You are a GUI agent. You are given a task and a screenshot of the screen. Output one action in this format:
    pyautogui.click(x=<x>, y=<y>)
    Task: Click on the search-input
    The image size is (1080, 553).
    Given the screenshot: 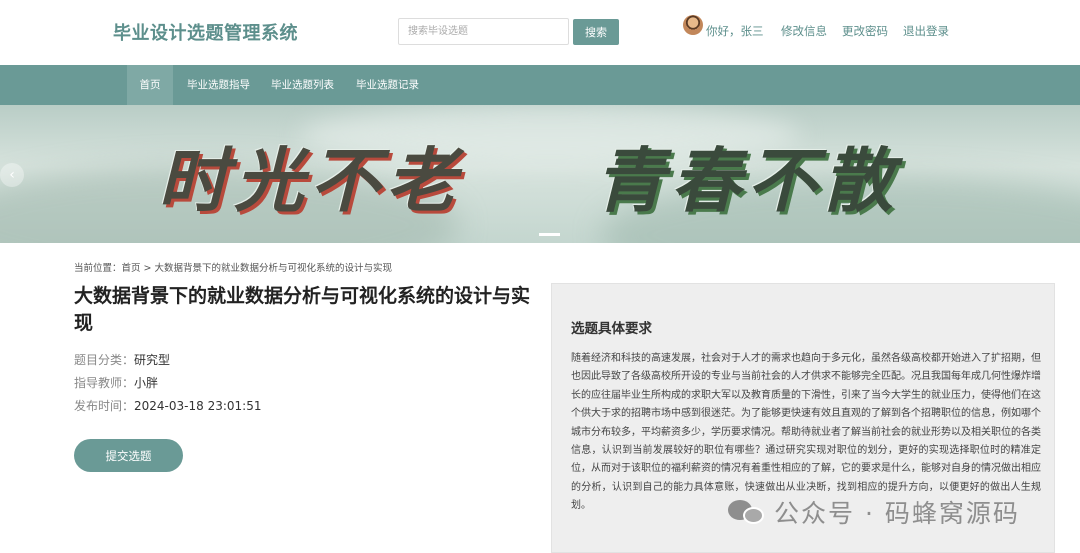 What is the action you would take?
    pyautogui.click(x=483, y=31)
    